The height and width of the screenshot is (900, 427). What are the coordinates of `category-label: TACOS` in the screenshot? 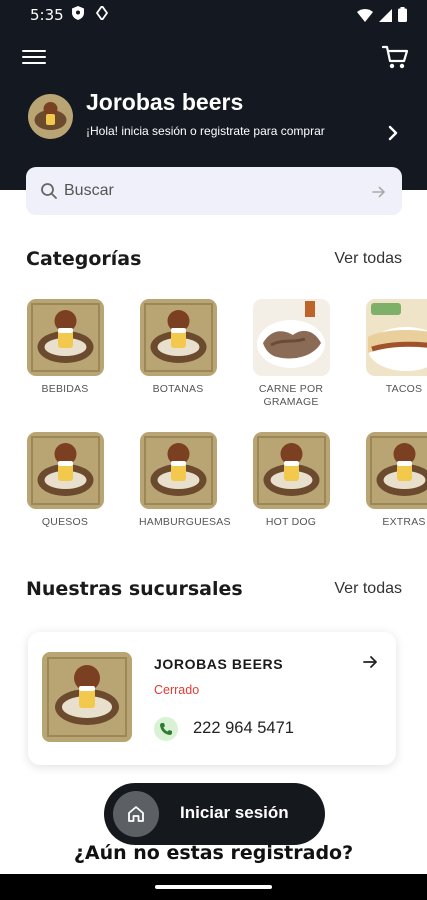 It's located at (404, 389).